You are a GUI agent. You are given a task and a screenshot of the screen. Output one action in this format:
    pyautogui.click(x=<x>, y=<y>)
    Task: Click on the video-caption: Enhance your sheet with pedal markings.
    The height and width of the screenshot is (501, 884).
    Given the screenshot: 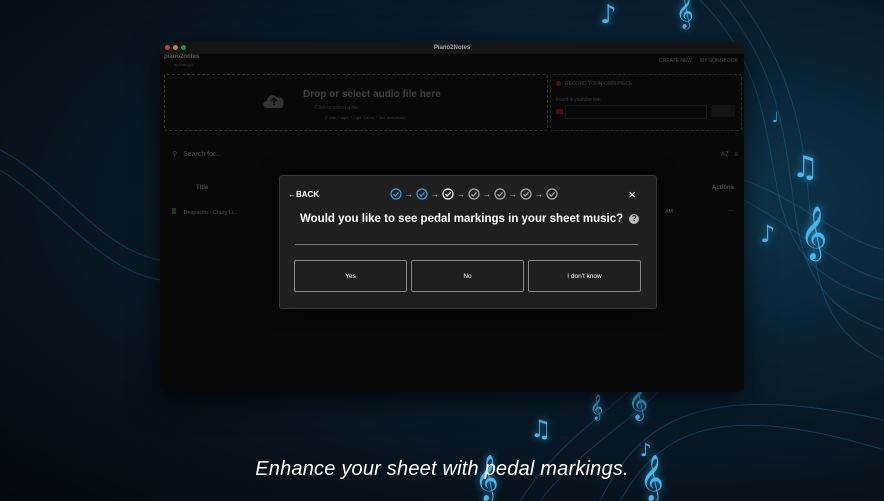 What is the action you would take?
    pyautogui.click(x=442, y=469)
    